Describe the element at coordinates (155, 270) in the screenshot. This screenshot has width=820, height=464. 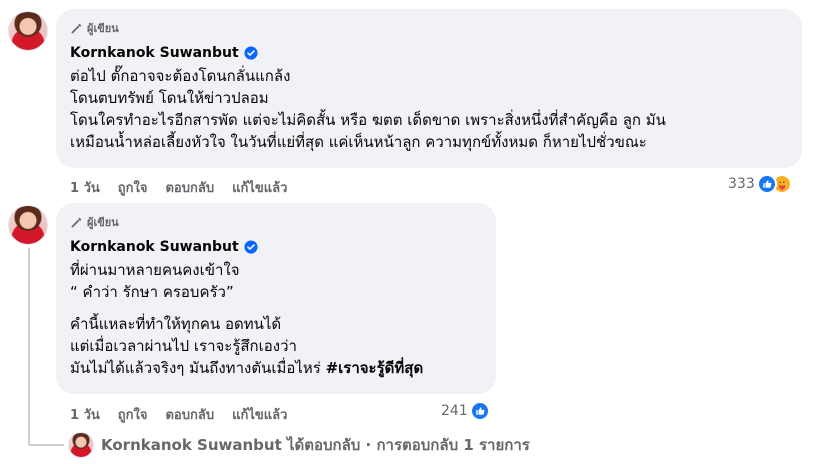
I see `comment-line: ที่ผ่านมาหลายคนคงเข้าใจ` at that location.